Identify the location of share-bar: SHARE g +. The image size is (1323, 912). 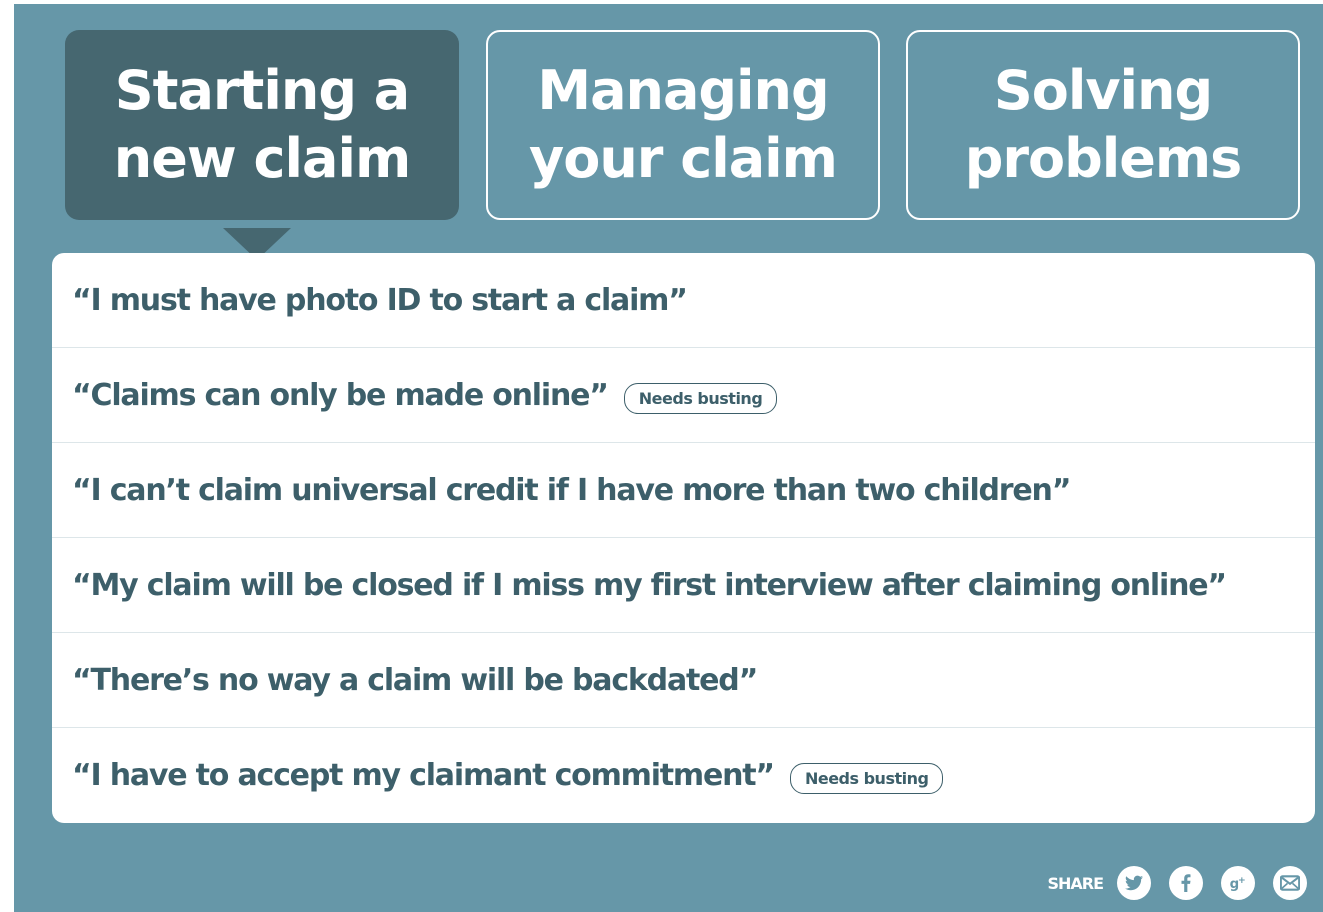
(1177, 883).